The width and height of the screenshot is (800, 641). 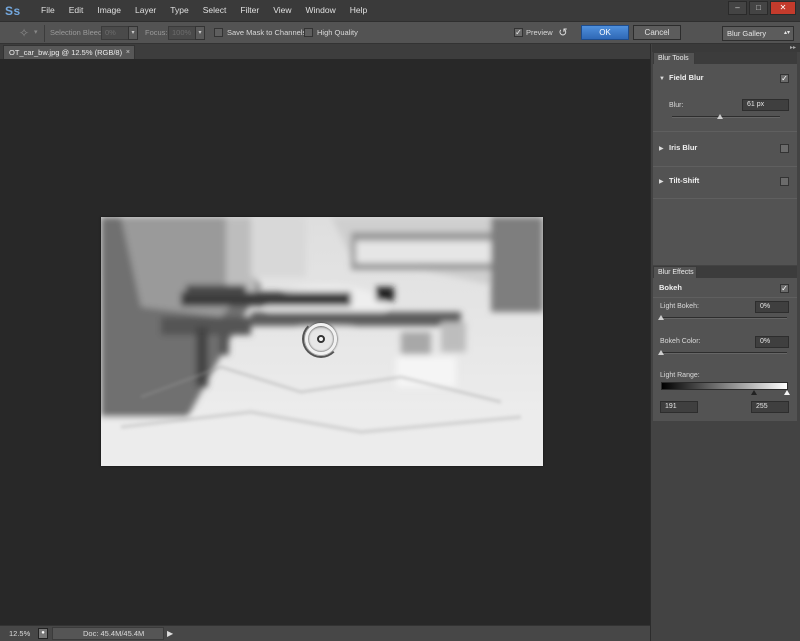 What do you see at coordinates (725, 148) in the screenshot?
I see `iris-blur-header: ▶ Iris Blur` at bounding box center [725, 148].